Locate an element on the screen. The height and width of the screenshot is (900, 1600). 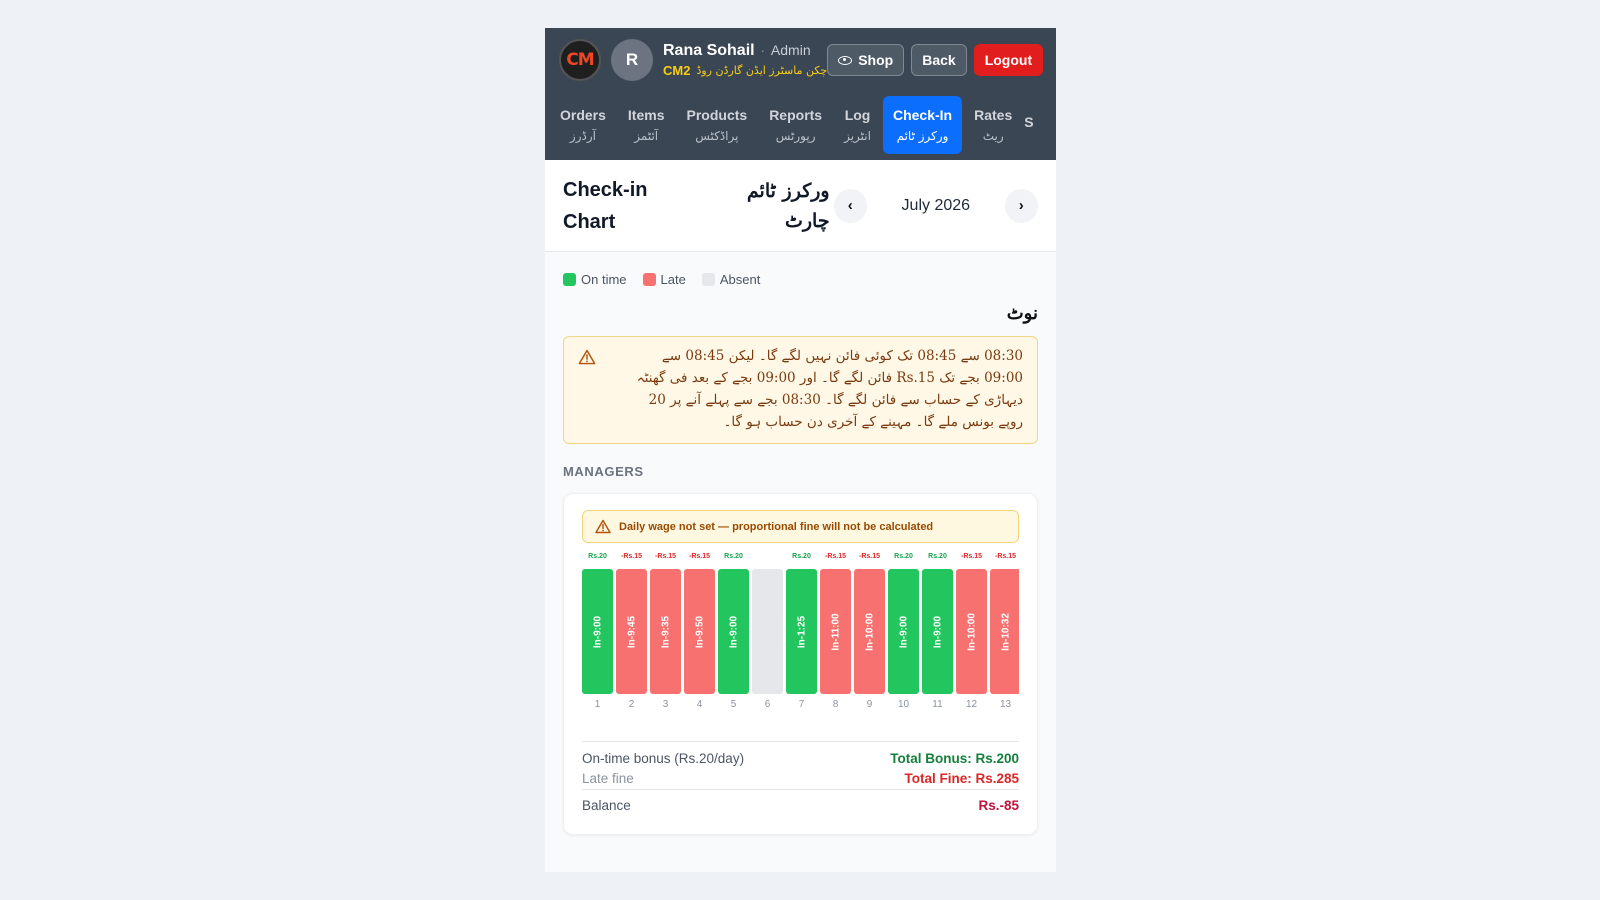
tab-check-in: Check-In ورکرز ٹائم is located at coordinates (922, 125).